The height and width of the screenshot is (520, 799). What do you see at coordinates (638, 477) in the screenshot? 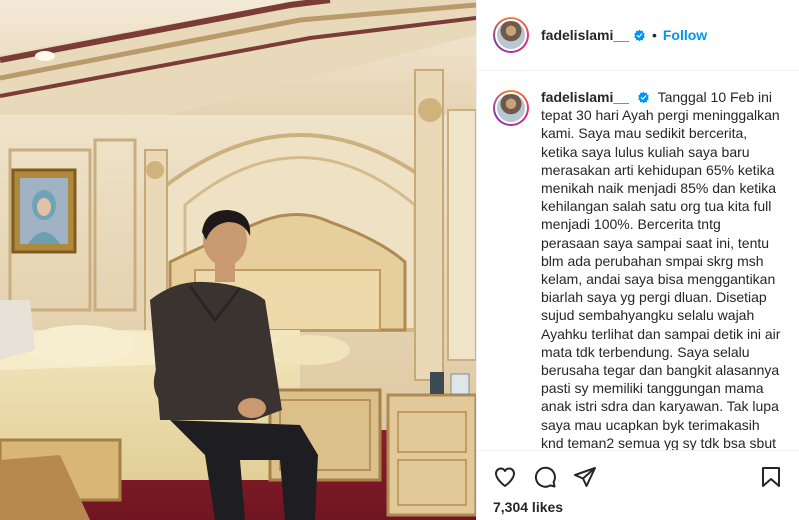
I see `action-icons` at bounding box center [638, 477].